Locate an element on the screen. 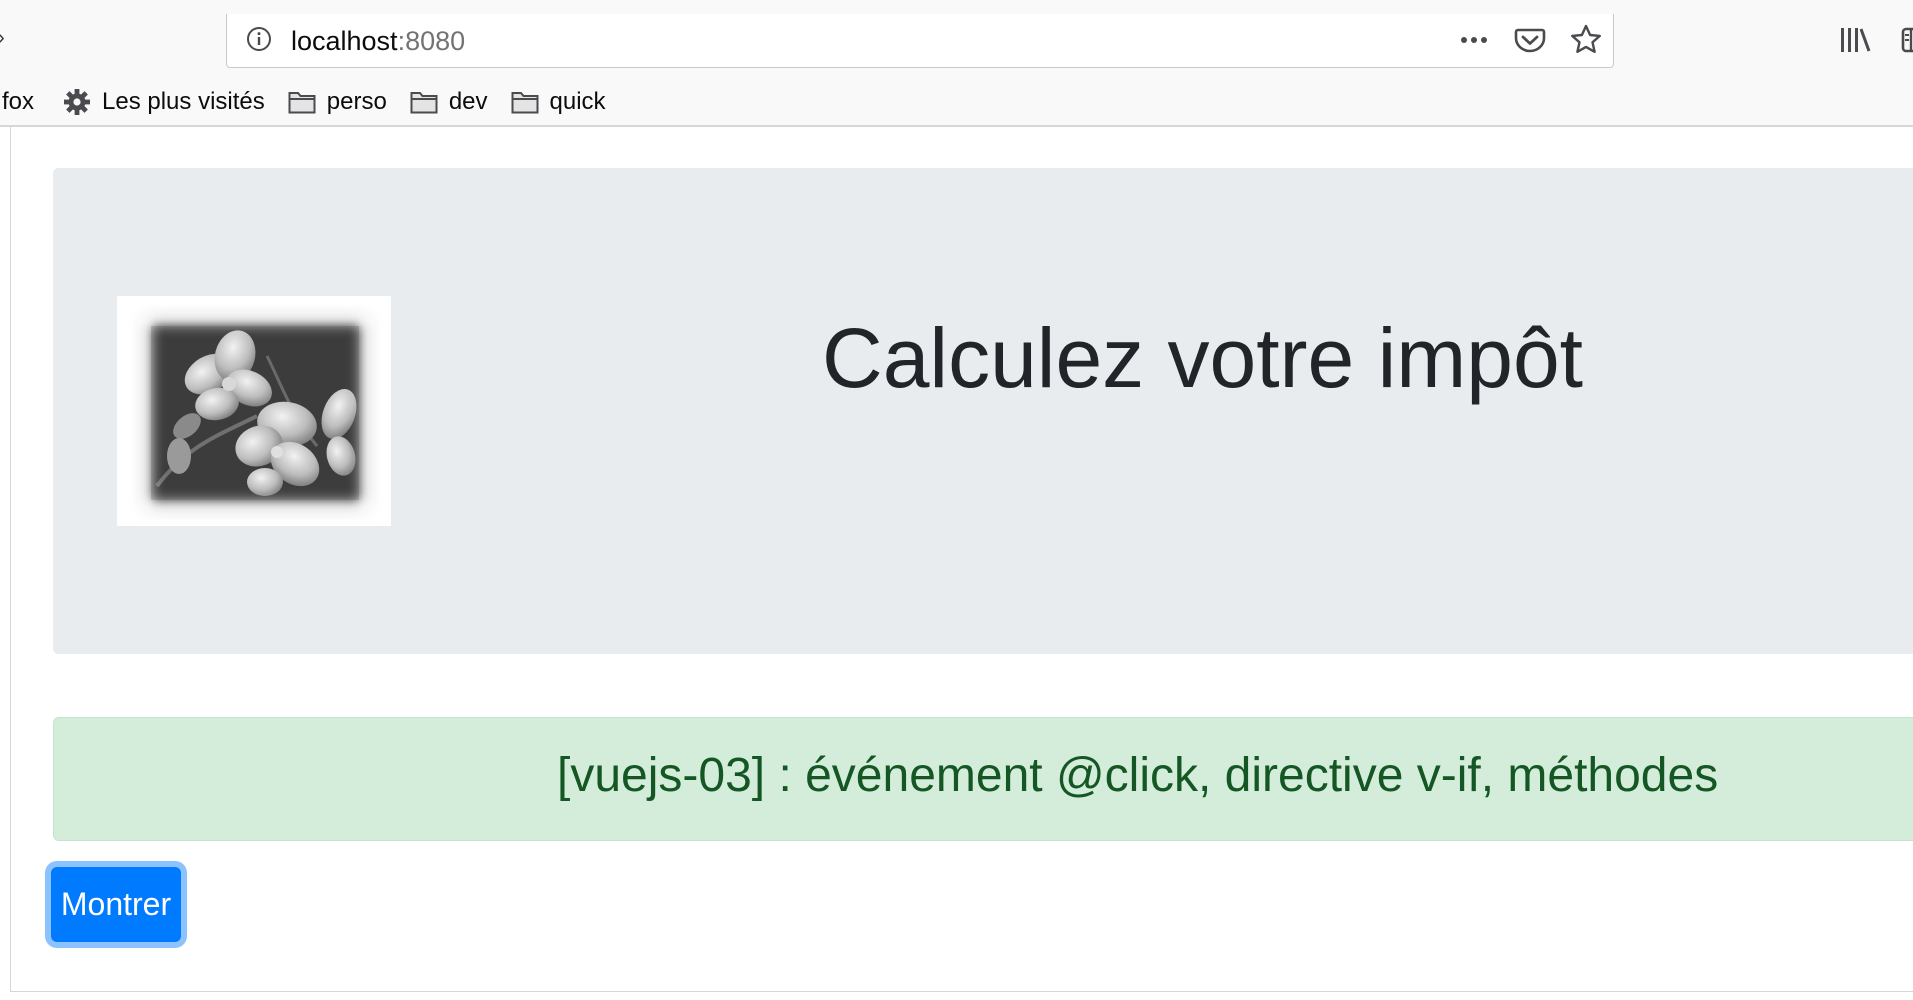 The height and width of the screenshot is (1000, 1913). url-bar: localhost:8080 is located at coordinates (920, 41).